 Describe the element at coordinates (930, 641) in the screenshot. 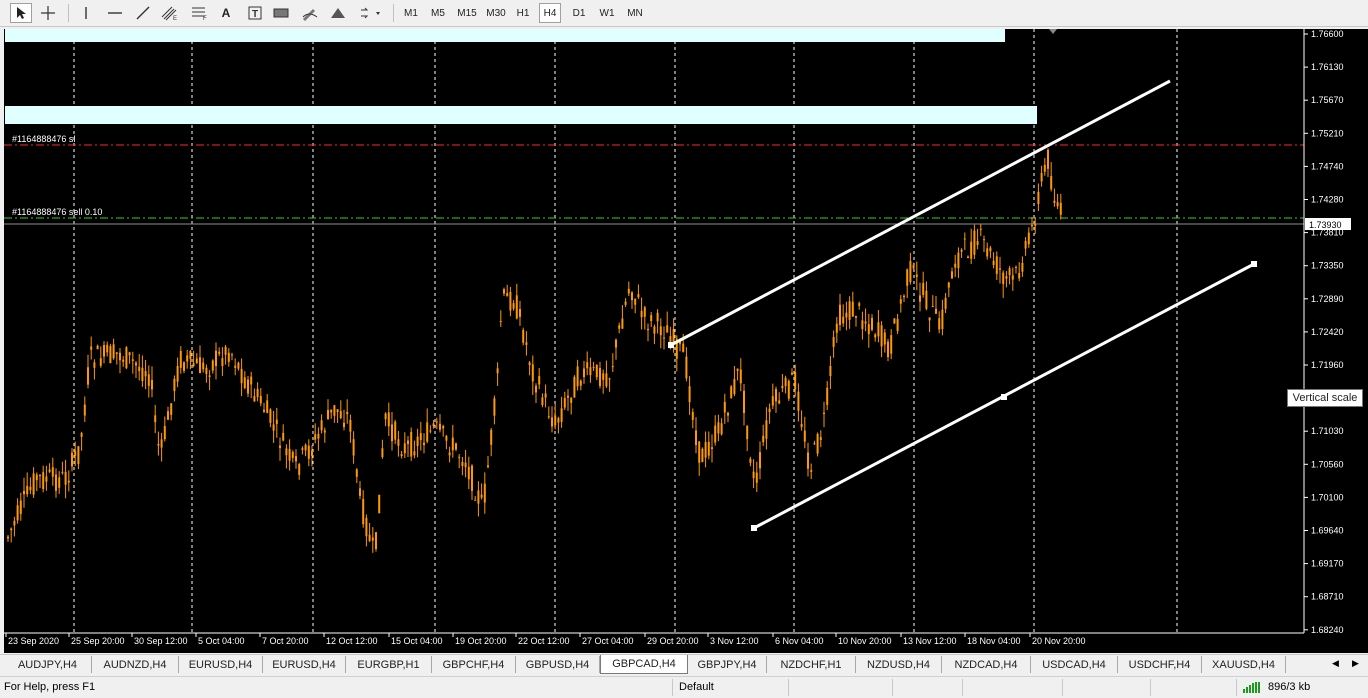

I see `time-tick-label: 13 Nov 12:00` at that location.